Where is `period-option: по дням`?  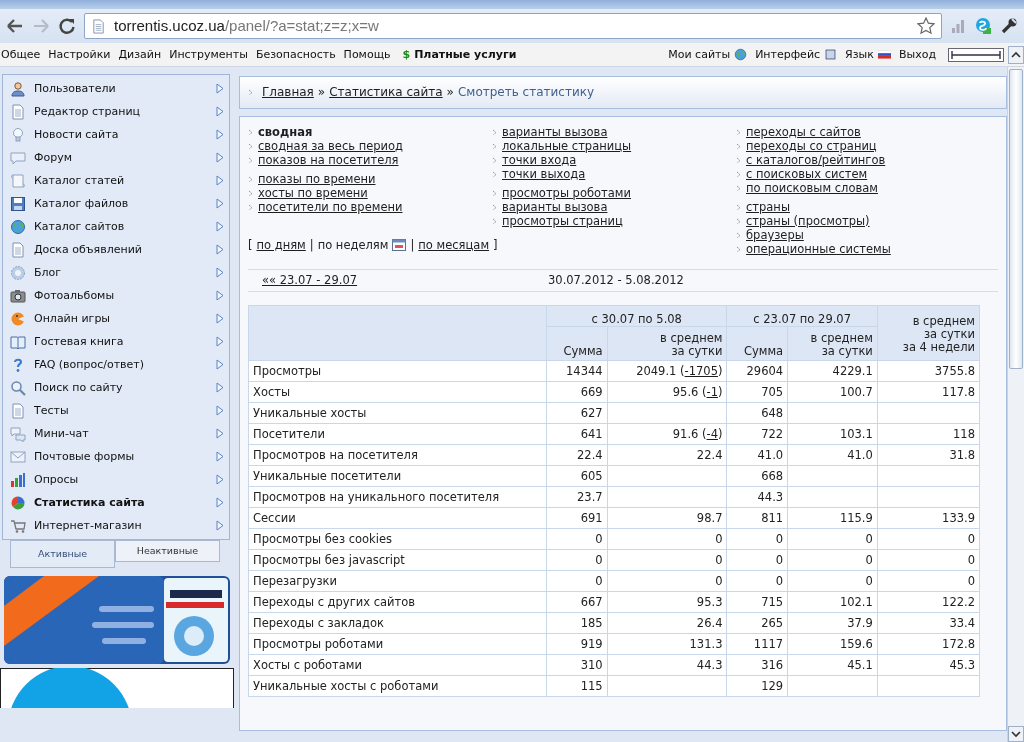 period-option: по дням is located at coordinates (281, 245).